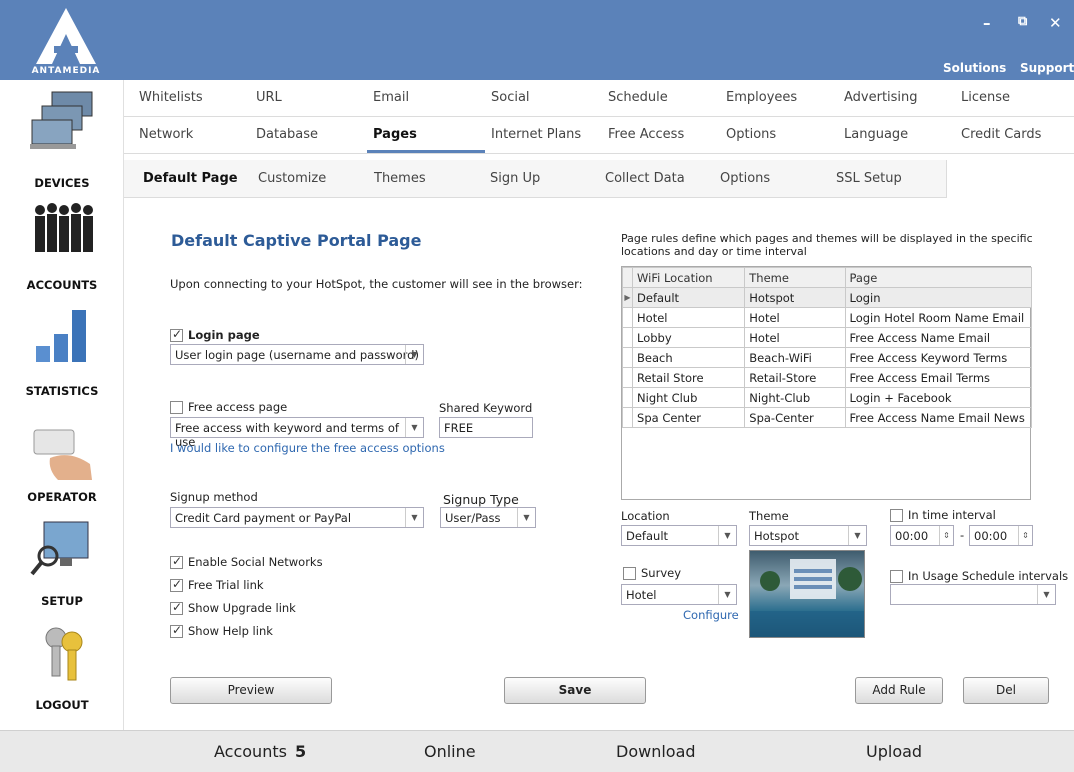 This screenshot has width=1074, height=772. What do you see at coordinates (176, 334) in the screenshot?
I see `login-page-checkbox` at bounding box center [176, 334].